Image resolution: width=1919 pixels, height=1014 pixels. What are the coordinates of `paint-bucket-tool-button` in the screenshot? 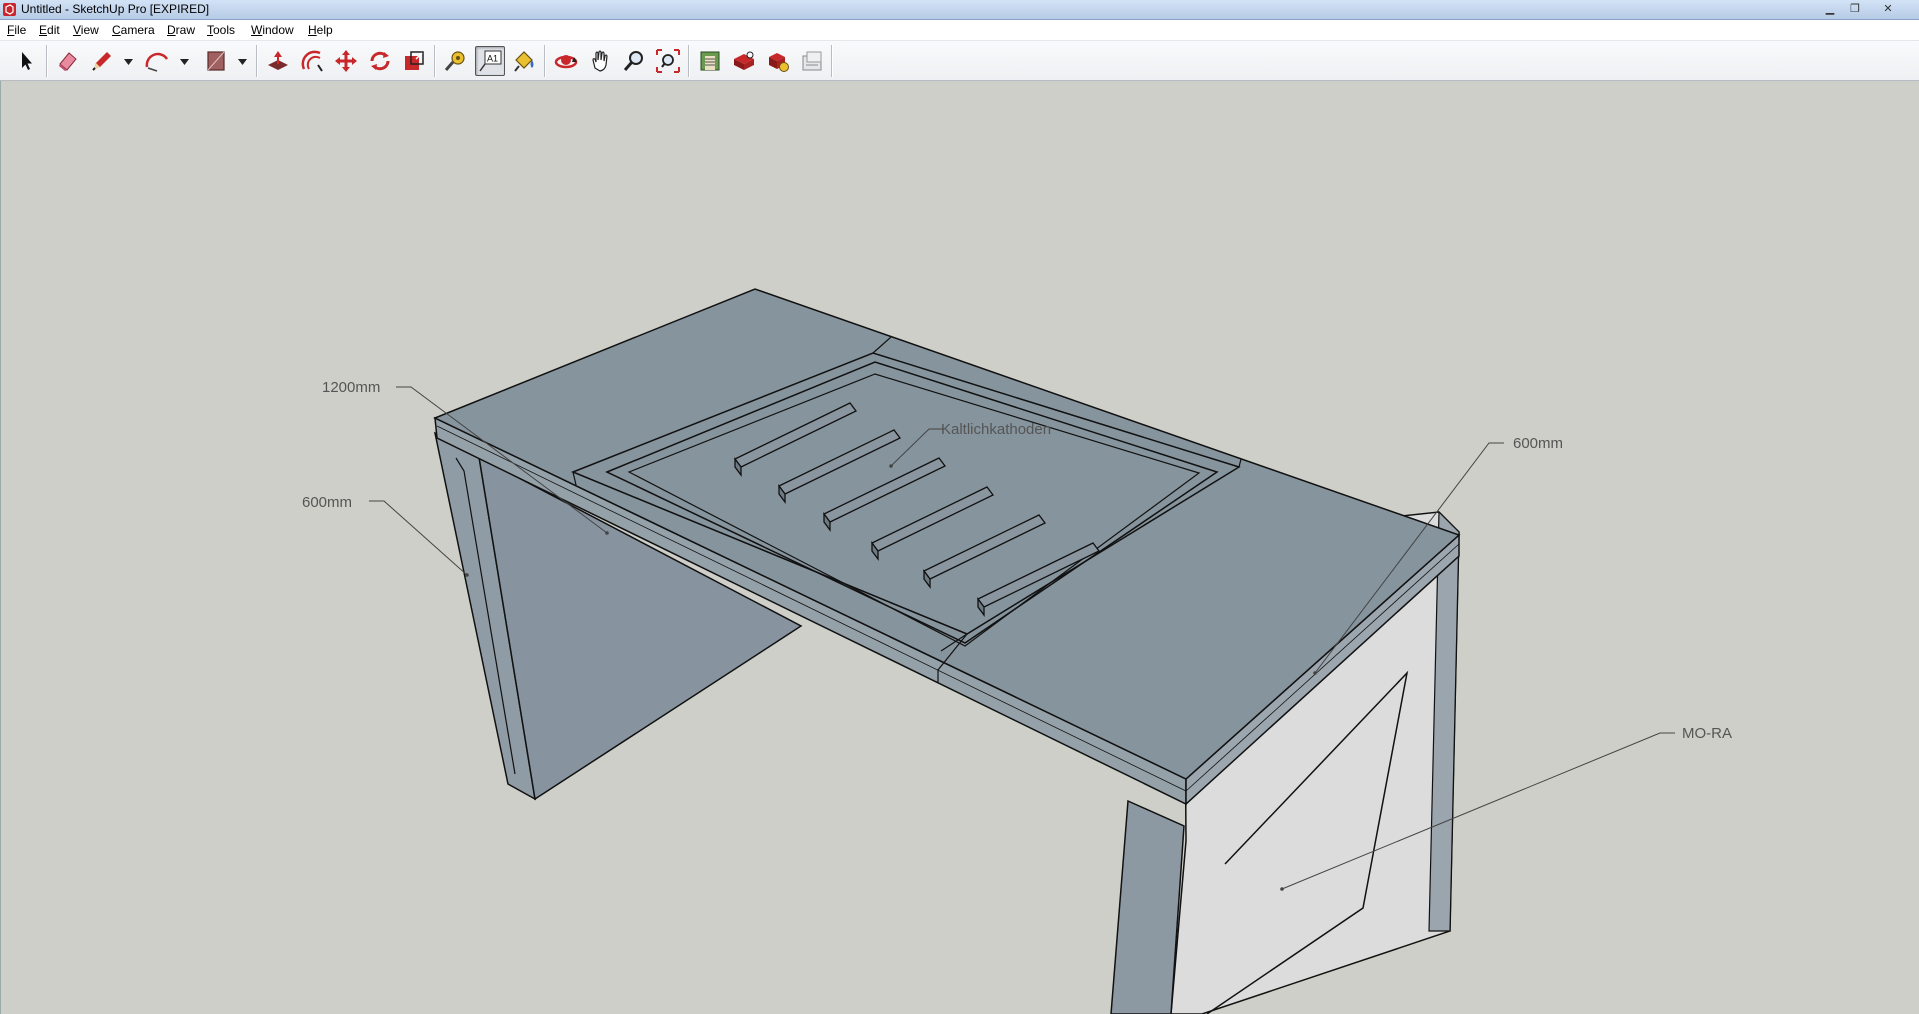 It's located at (524, 61).